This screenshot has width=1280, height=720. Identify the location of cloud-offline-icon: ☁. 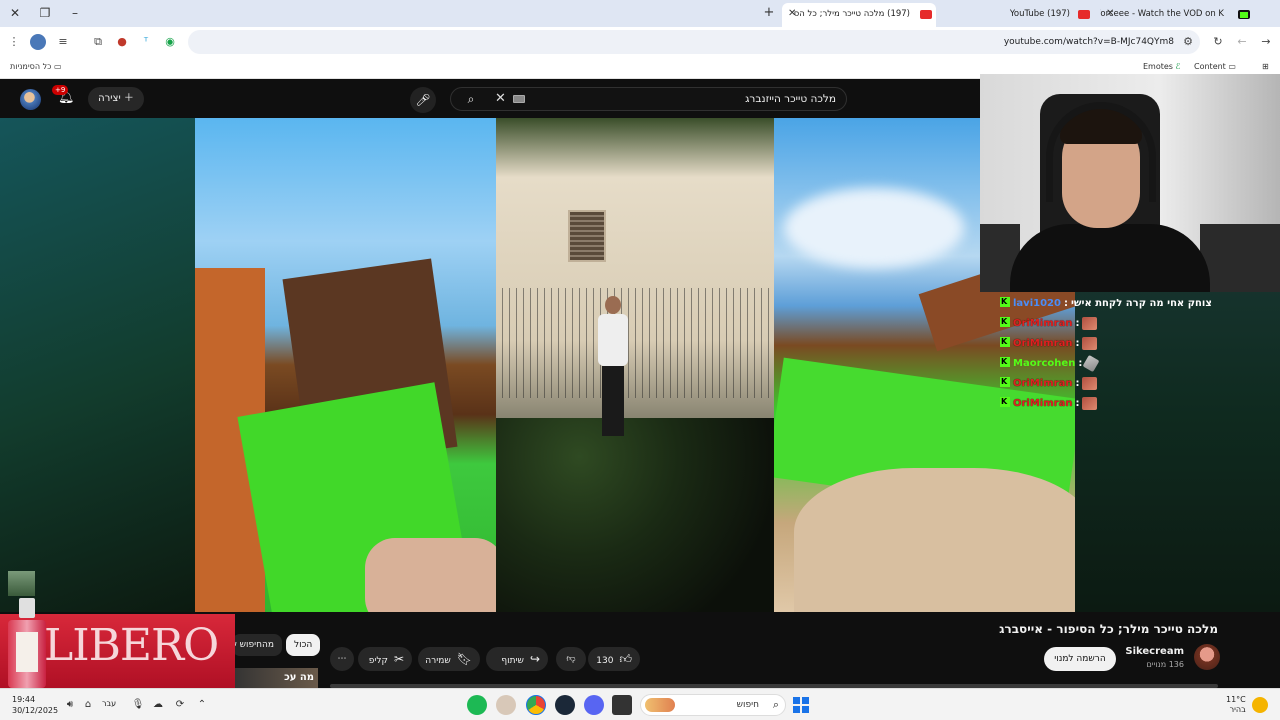
(158, 705).